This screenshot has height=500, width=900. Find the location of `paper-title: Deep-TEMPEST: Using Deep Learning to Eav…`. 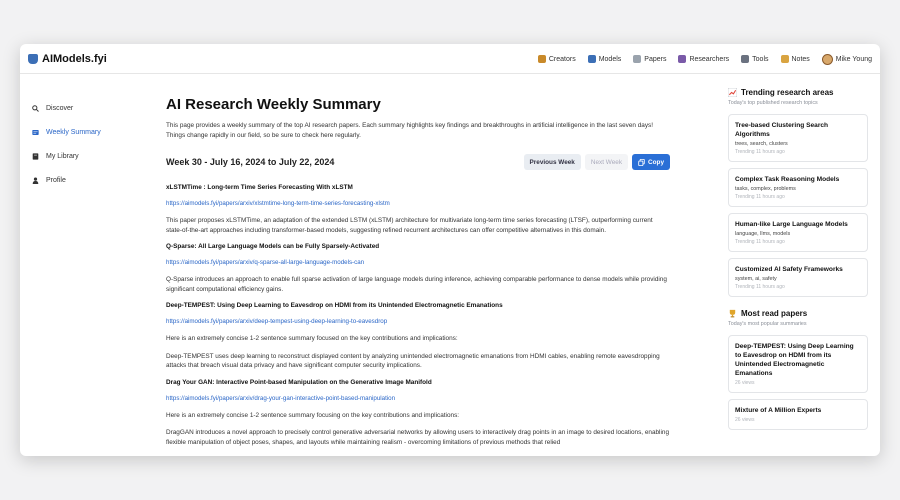

paper-title: Deep-TEMPEST: Using Deep Learning to Eav… is located at coordinates (334, 305).